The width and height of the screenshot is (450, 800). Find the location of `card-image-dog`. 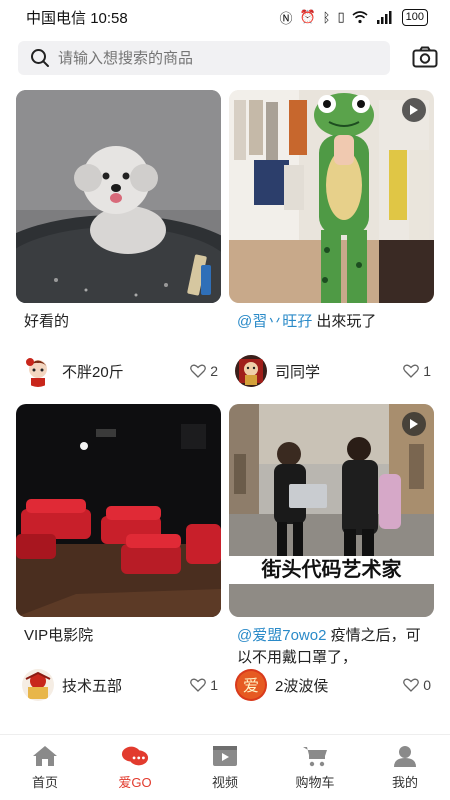

card-image-dog is located at coordinates (118, 196).